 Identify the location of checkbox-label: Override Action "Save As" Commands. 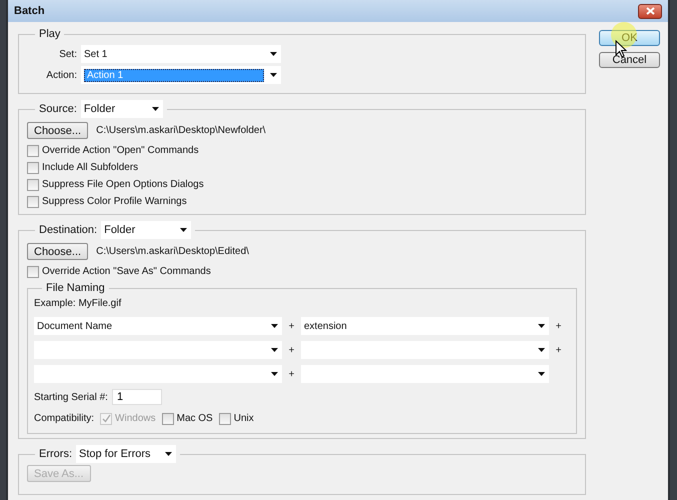
(126, 271).